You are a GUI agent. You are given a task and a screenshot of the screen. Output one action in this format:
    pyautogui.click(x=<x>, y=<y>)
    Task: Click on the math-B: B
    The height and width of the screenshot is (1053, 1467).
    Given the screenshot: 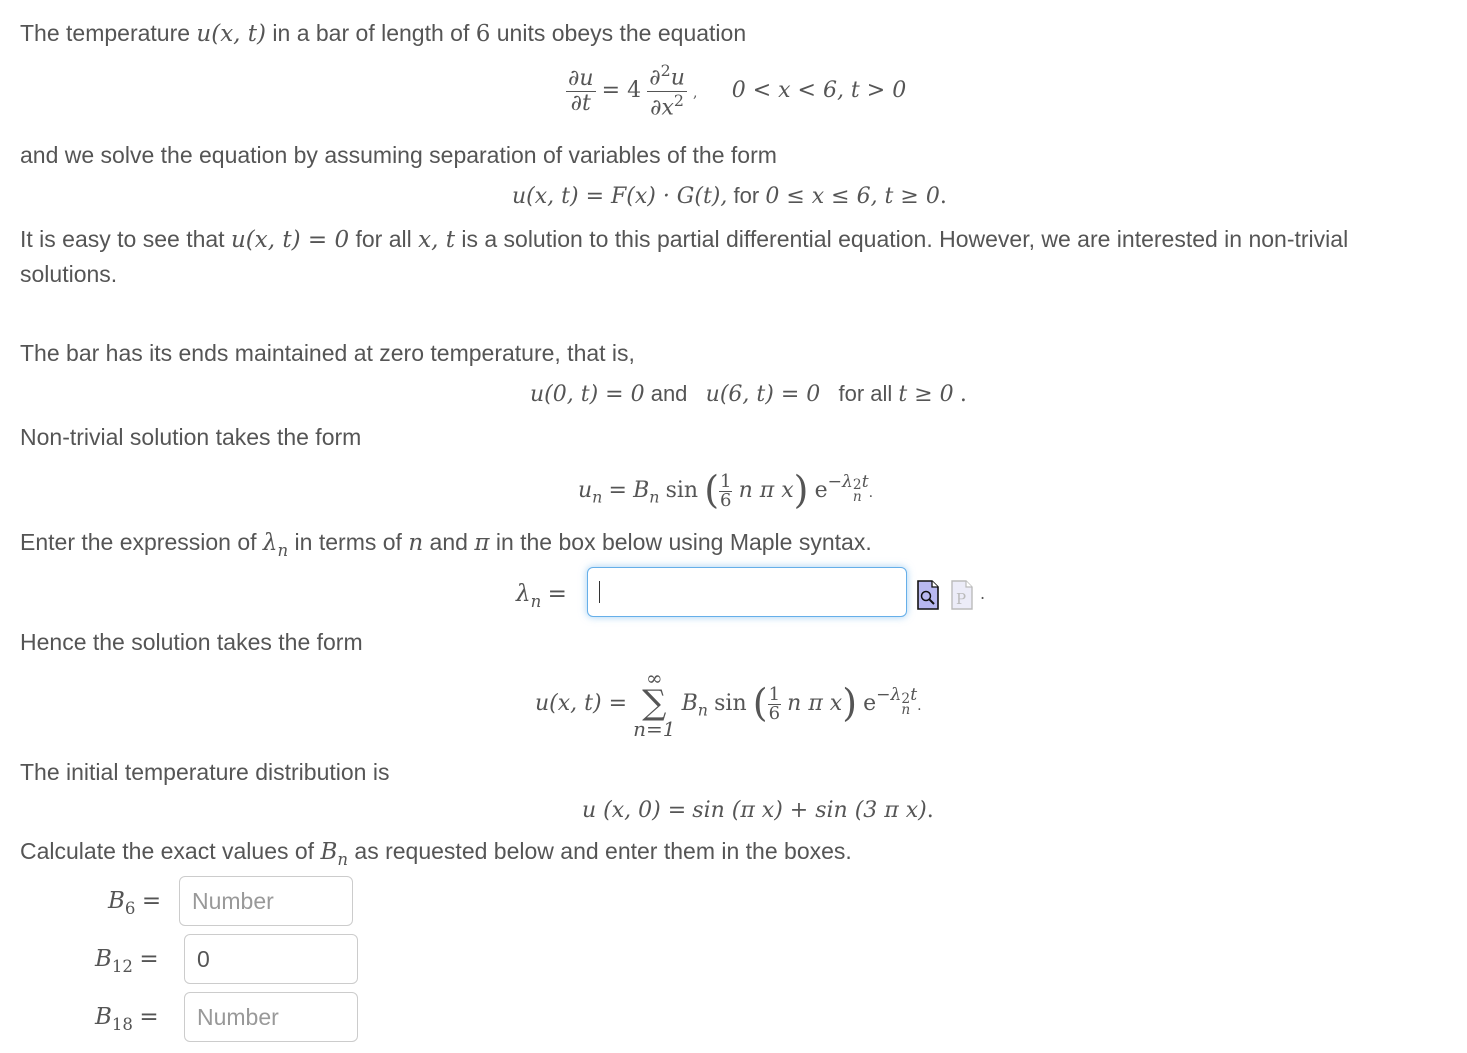 What is the action you would take?
    pyautogui.click(x=329, y=852)
    